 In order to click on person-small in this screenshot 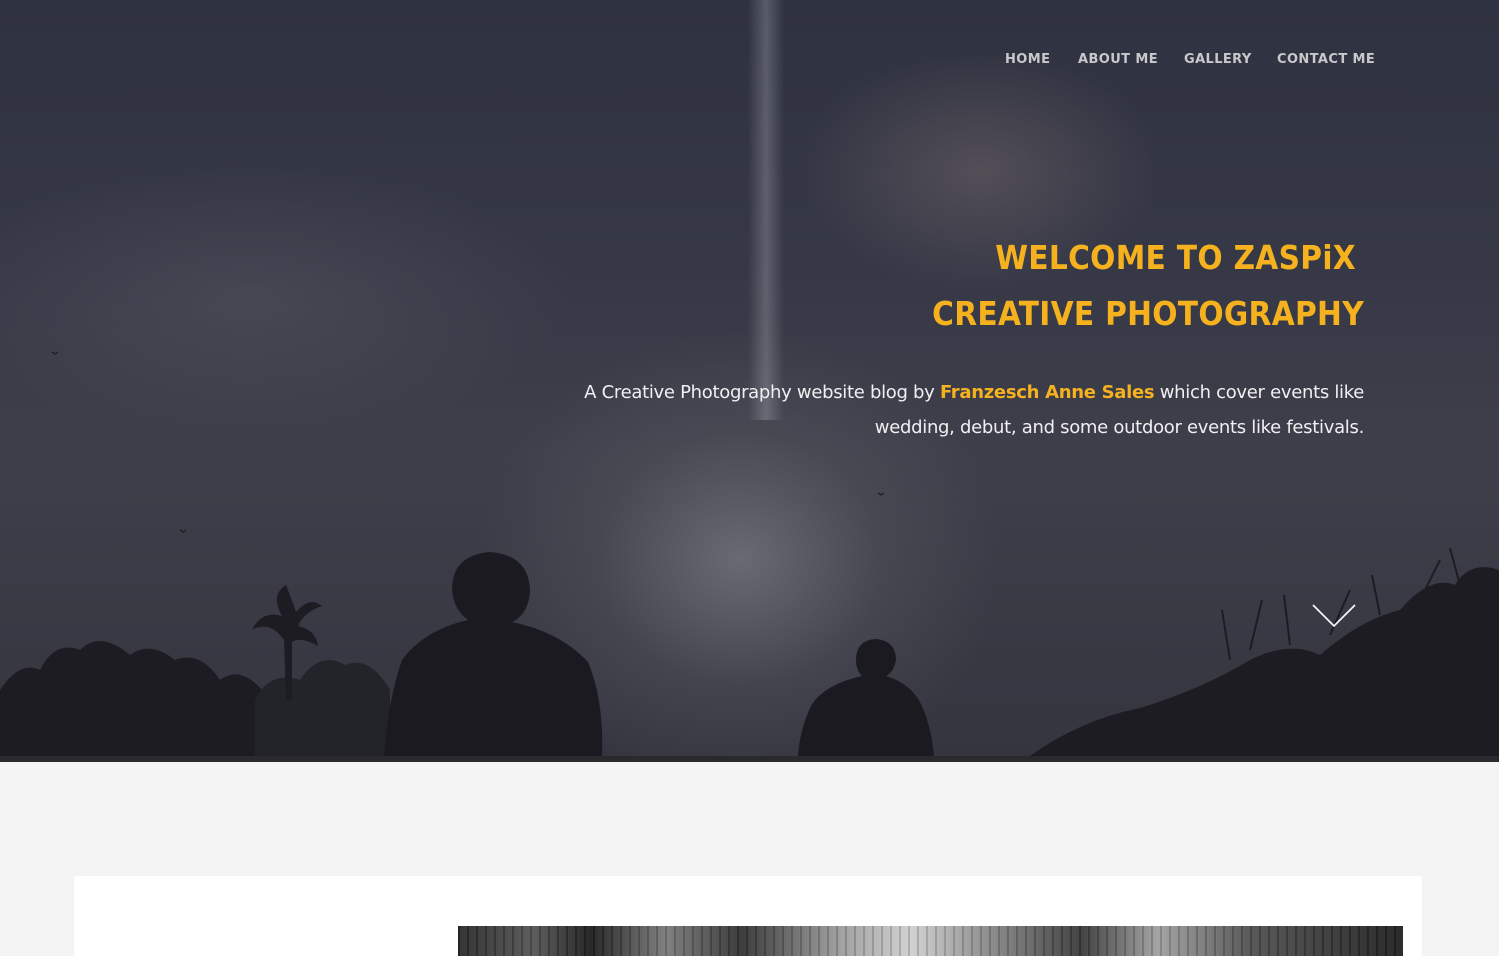, I will do `click(866, 697)`.